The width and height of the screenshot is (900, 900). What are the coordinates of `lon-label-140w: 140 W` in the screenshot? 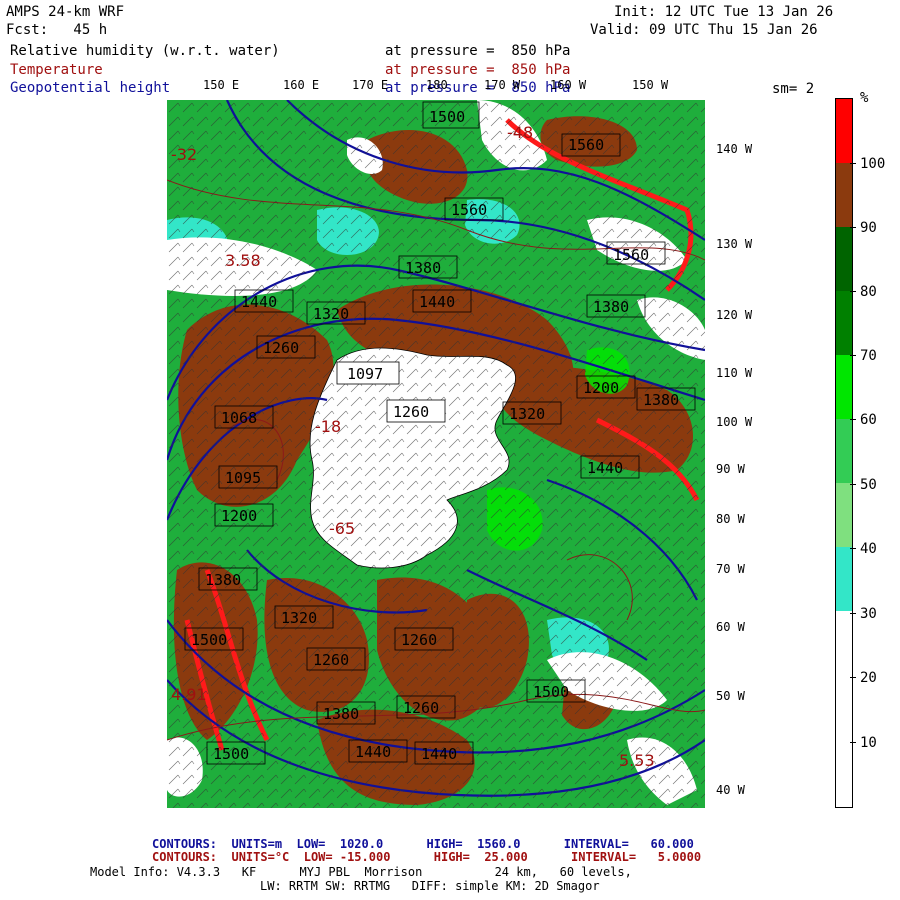 It's located at (734, 149).